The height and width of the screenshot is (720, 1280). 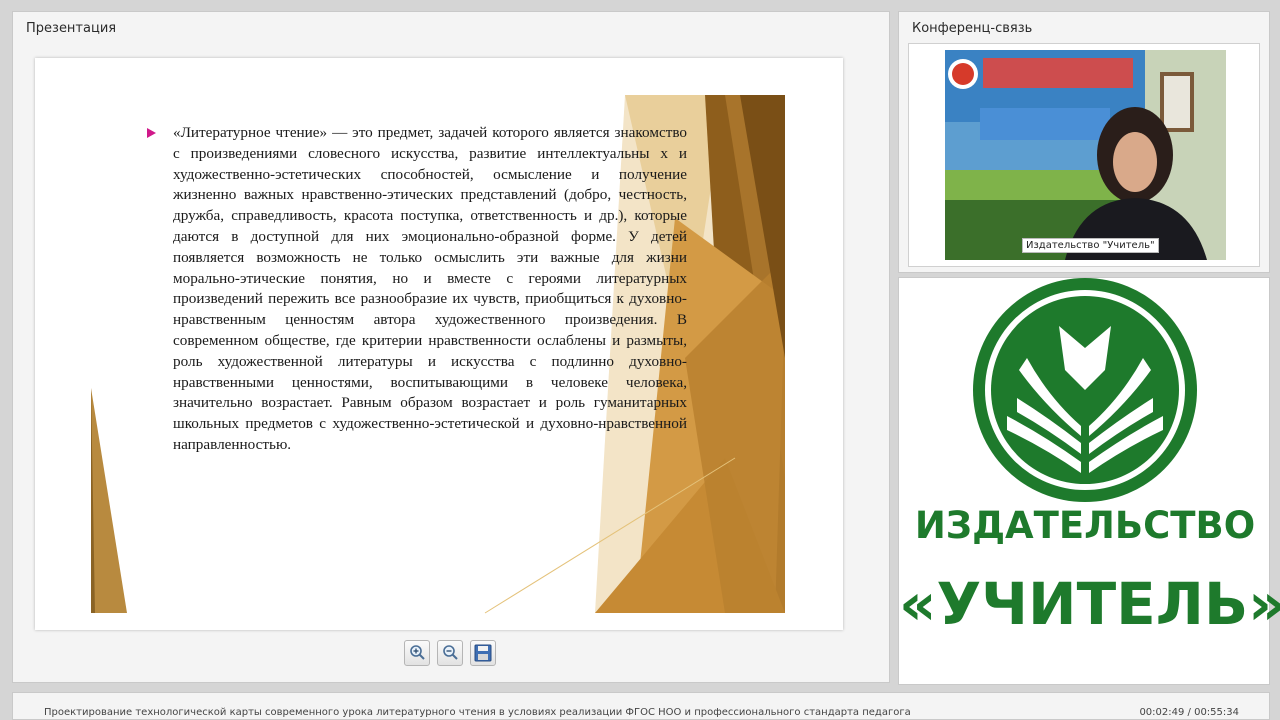 What do you see at coordinates (1085, 525) in the screenshot?
I see `logo-word-publisher: ИЗДАТЕЛЬСТВО` at bounding box center [1085, 525].